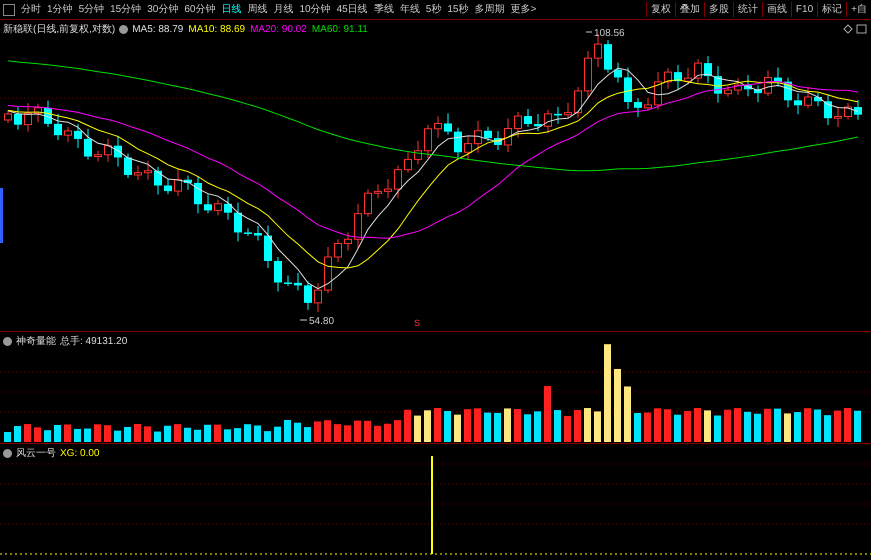 Image resolution: width=871 pixels, height=560 pixels. Describe the element at coordinates (92, 9) in the screenshot. I see `period-tab: 5分钟` at that location.